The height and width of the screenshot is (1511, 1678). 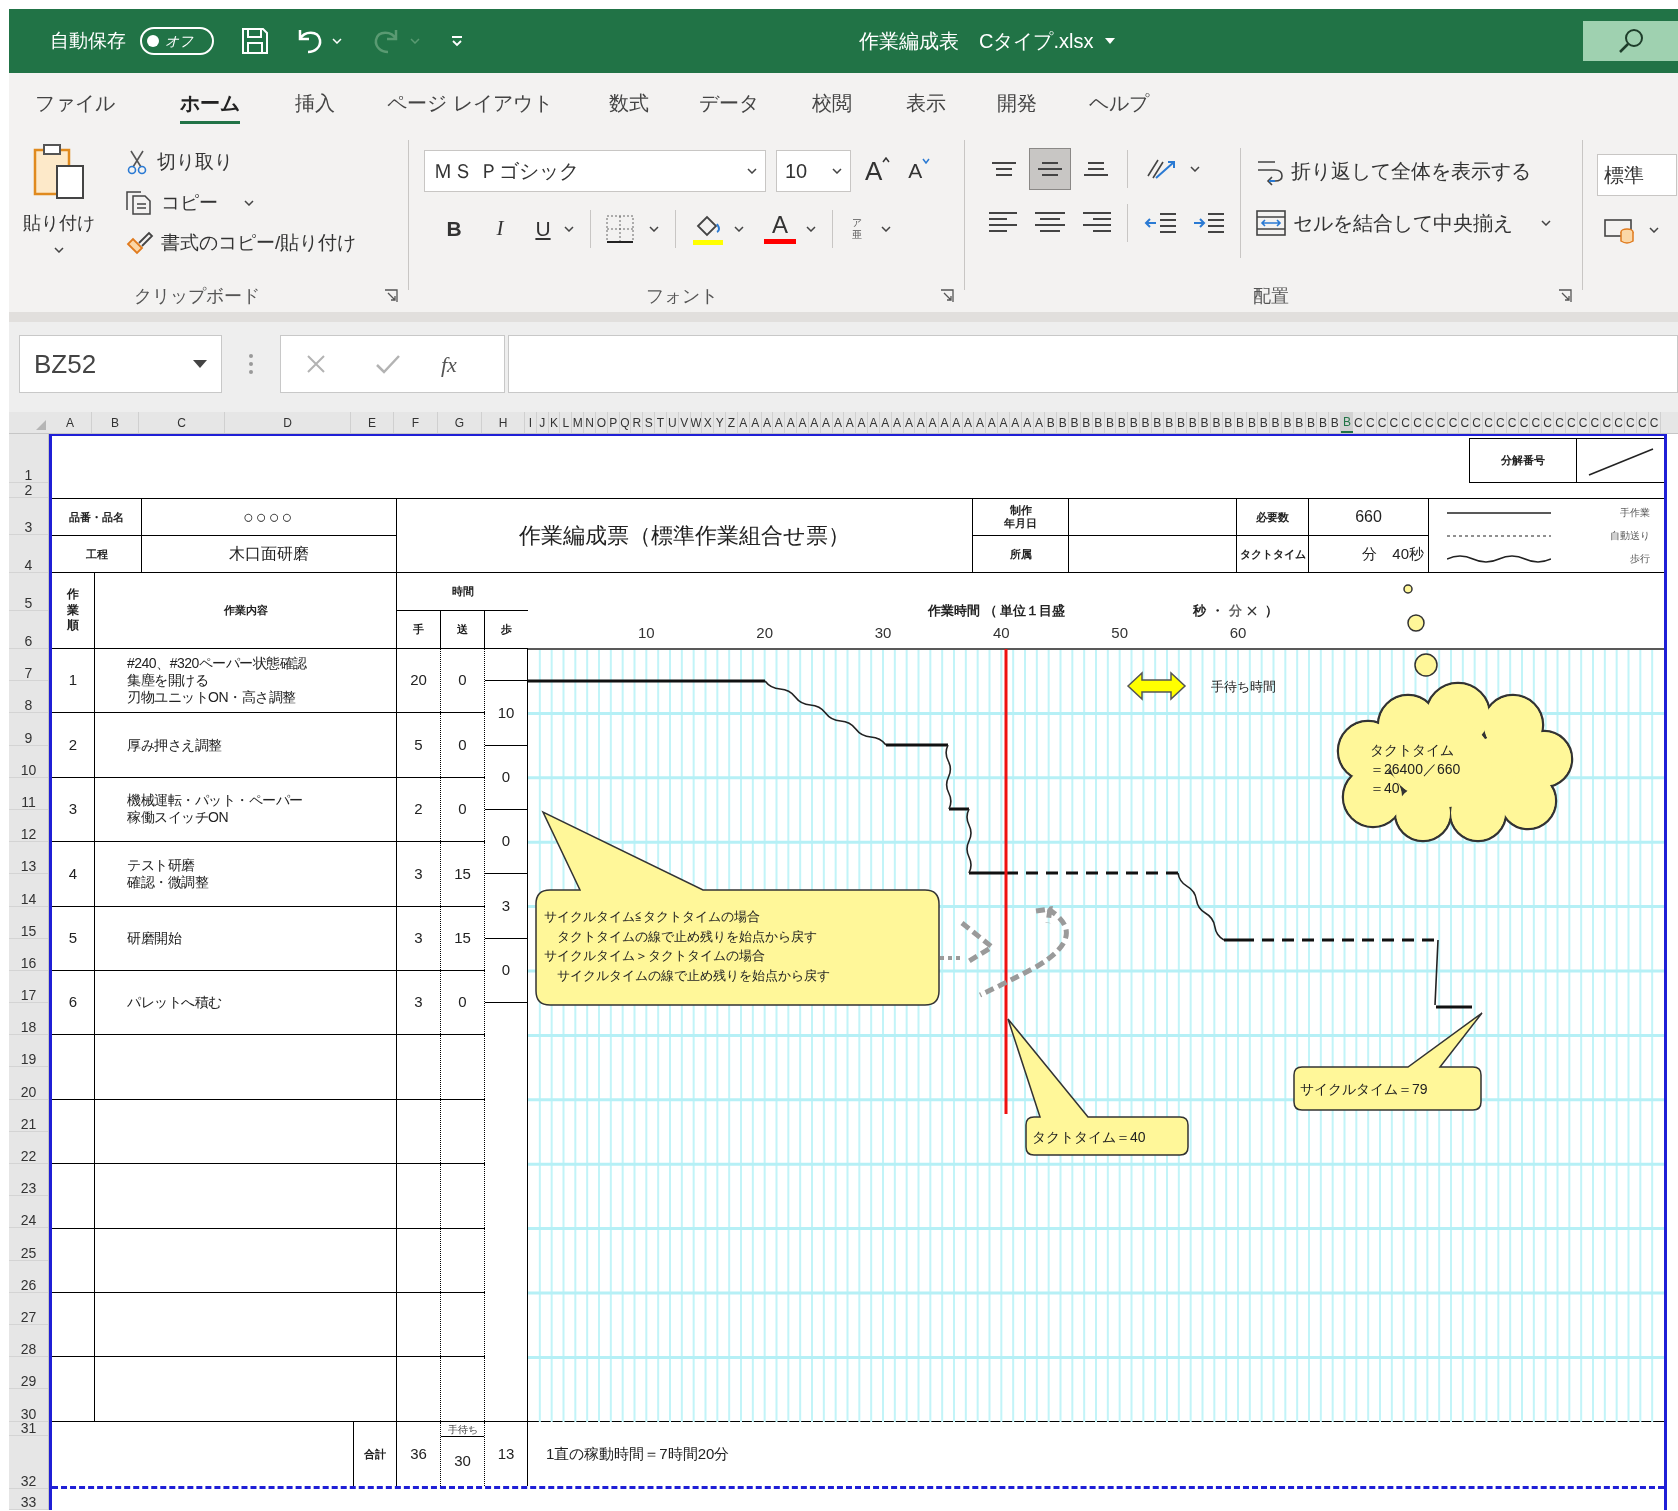 I want to click on ribbon-tab: ページ レイアウト, so click(x=470, y=101).